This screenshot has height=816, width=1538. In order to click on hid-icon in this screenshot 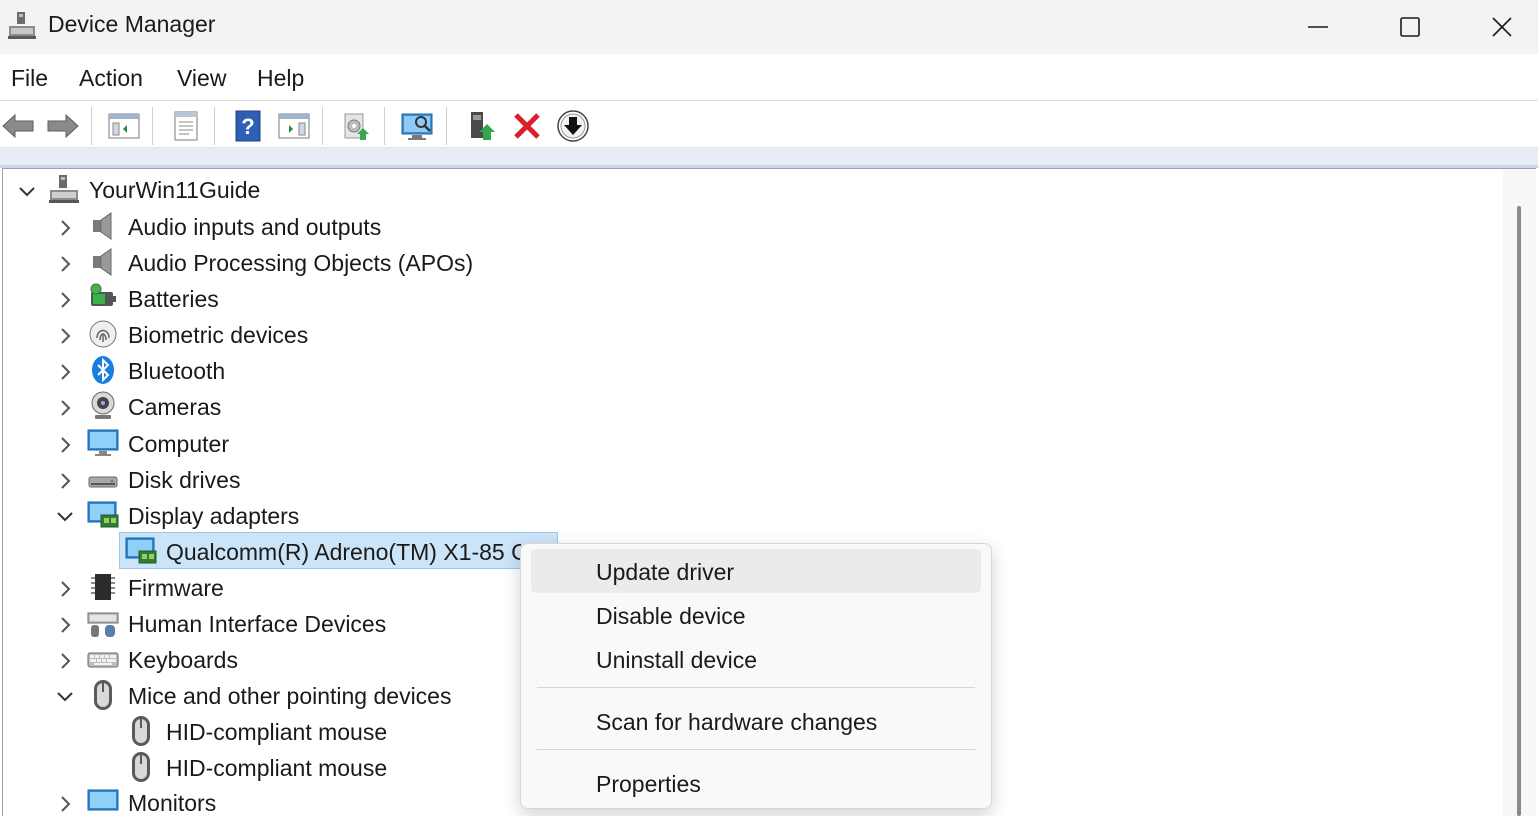, I will do `click(103, 624)`.